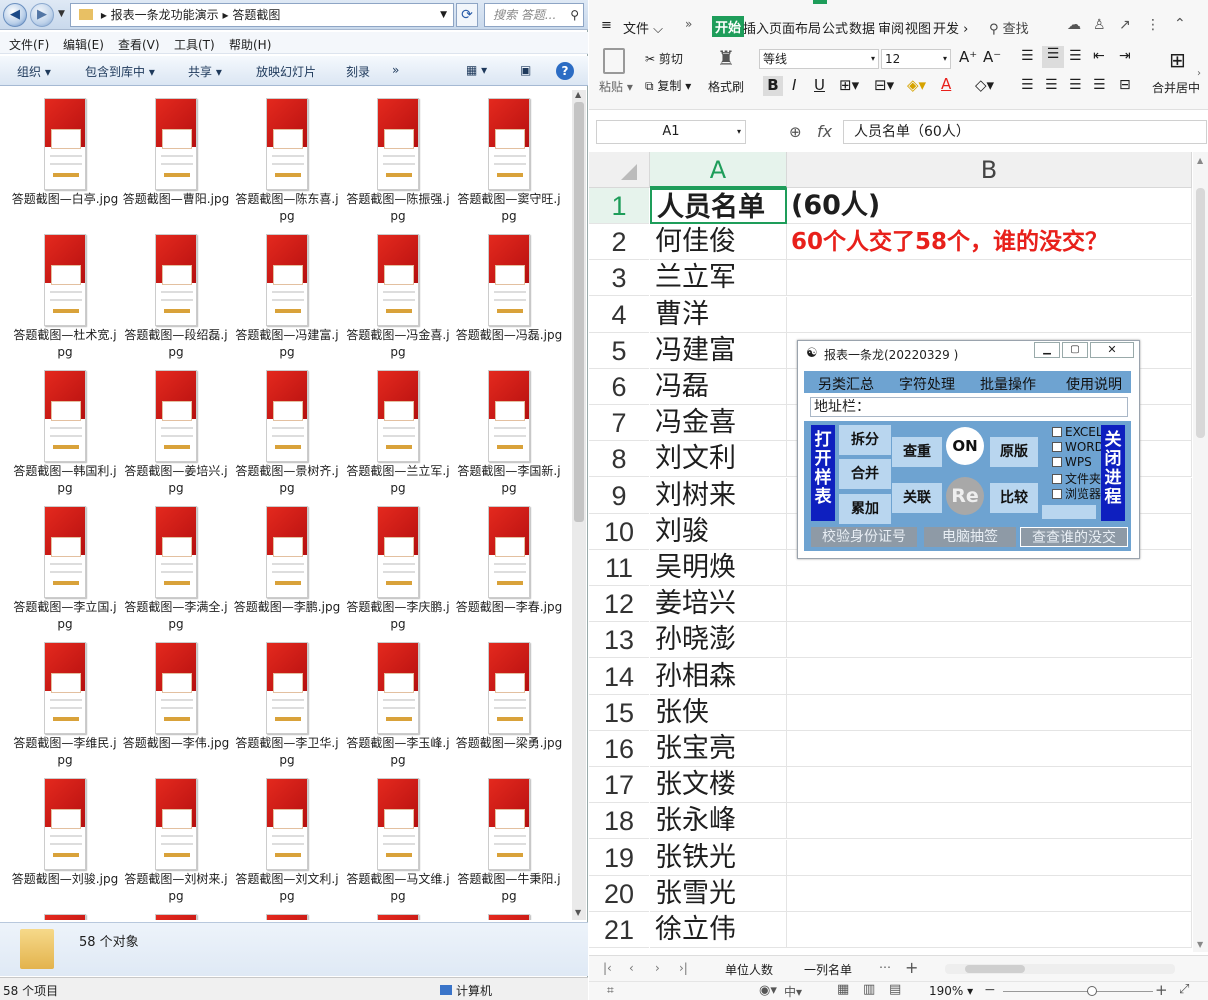  I want to click on cell-a: 刘文利, so click(718, 459).